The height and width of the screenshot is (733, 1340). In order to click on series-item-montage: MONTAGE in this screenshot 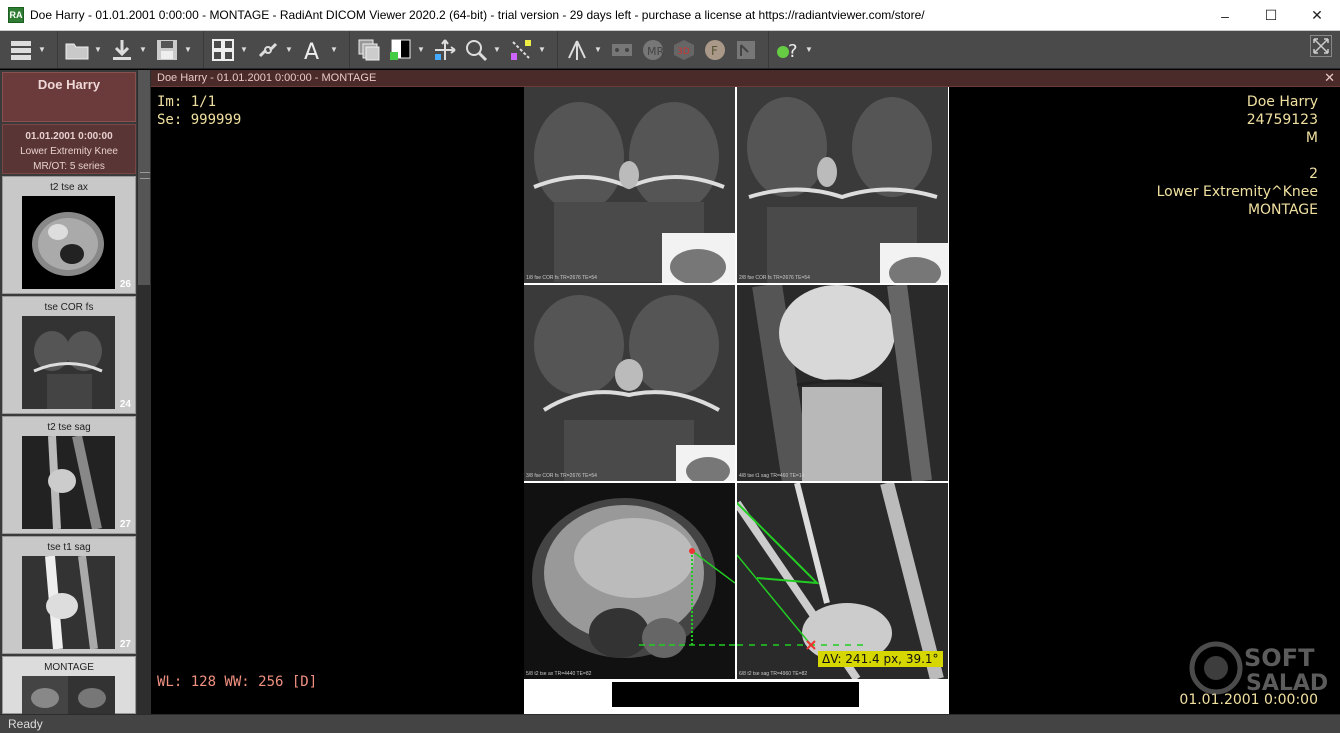, I will do `click(69, 686)`.